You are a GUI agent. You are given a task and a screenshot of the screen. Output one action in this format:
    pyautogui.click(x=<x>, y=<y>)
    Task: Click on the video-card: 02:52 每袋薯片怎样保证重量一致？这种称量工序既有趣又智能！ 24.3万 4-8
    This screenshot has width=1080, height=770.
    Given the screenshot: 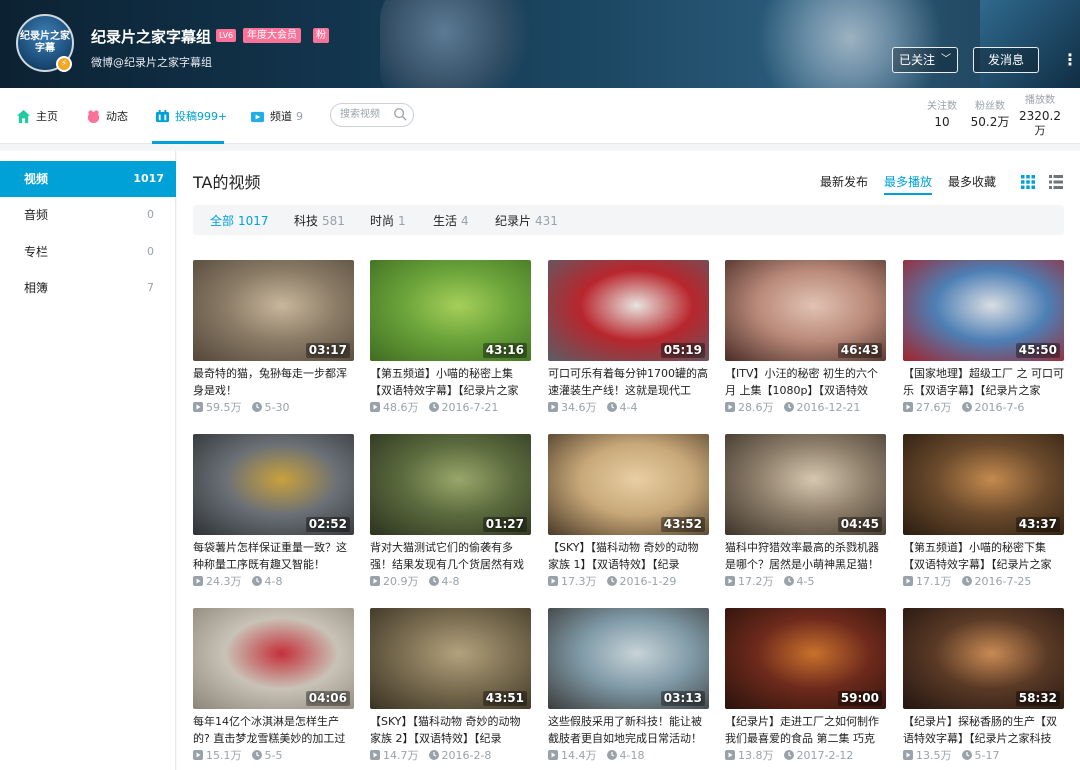 What is the action you would take?
    pyautogui.click(x=273, y=514)
    